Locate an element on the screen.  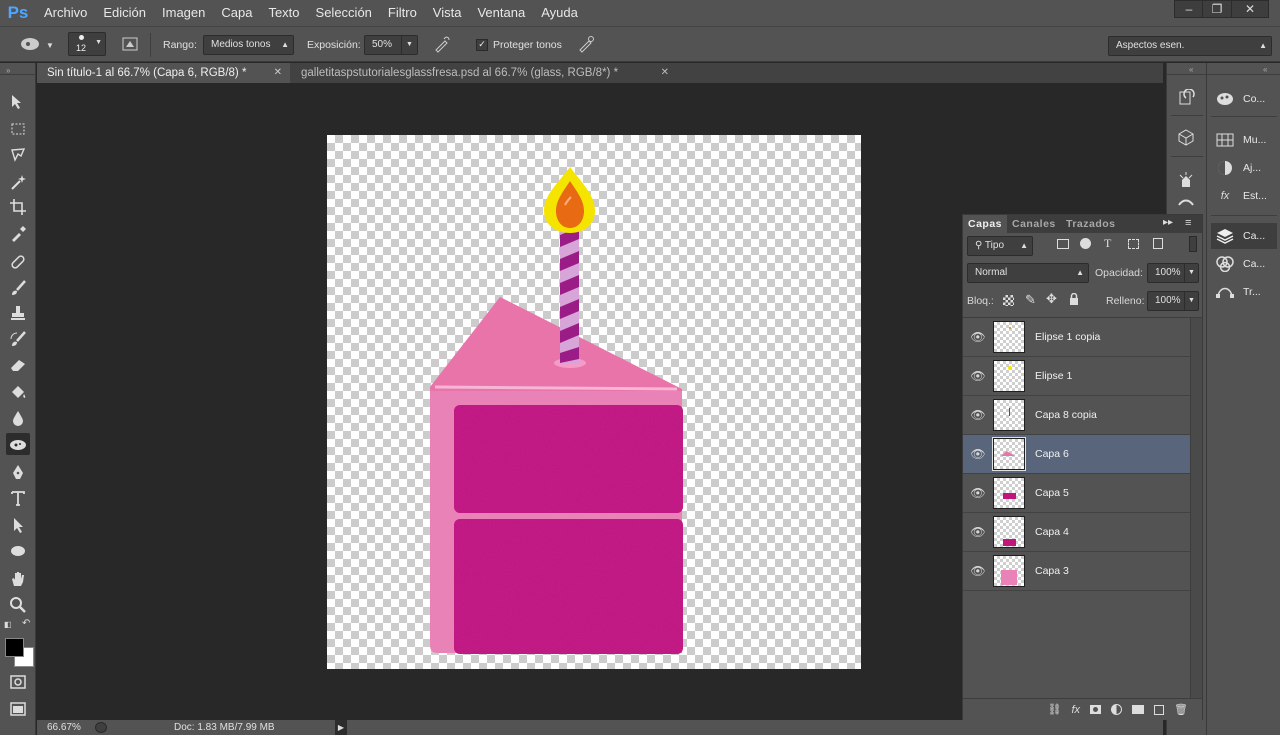
foreground-color-swatch is located at coordinates (14, 647).